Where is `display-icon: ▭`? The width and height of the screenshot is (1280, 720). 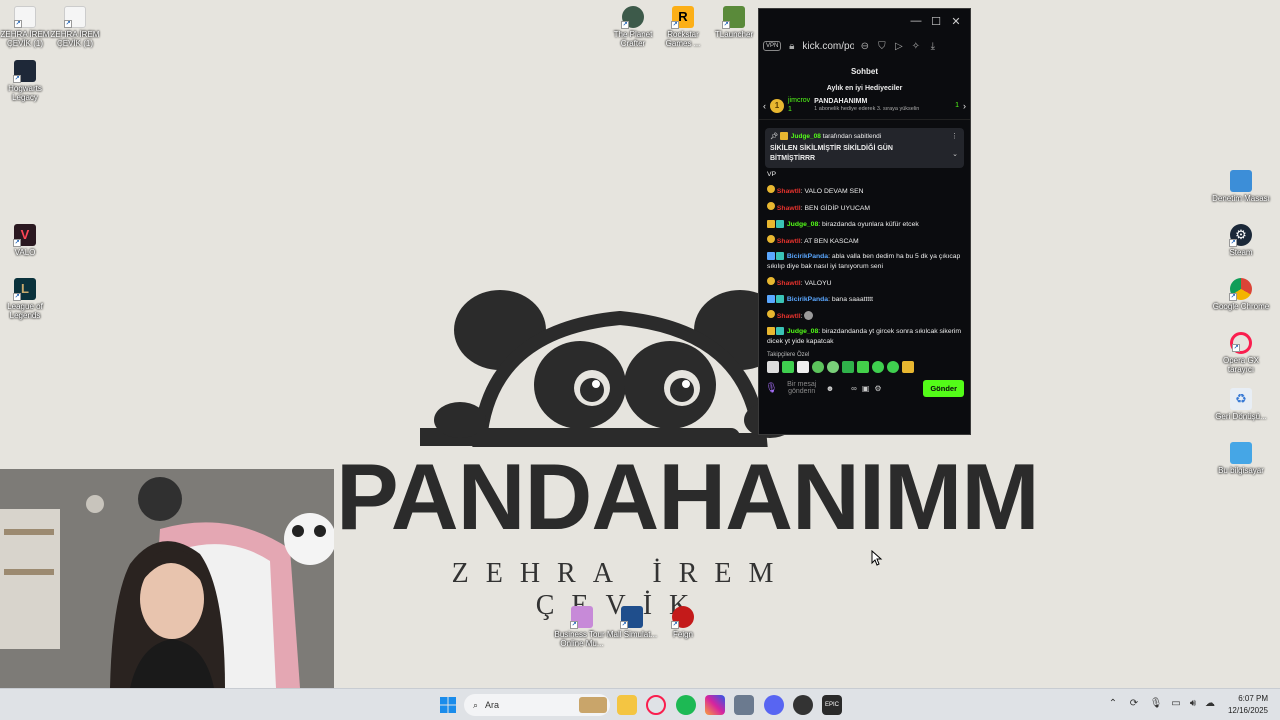
display-icon: ▭ is located at coordinates (1176, 703).